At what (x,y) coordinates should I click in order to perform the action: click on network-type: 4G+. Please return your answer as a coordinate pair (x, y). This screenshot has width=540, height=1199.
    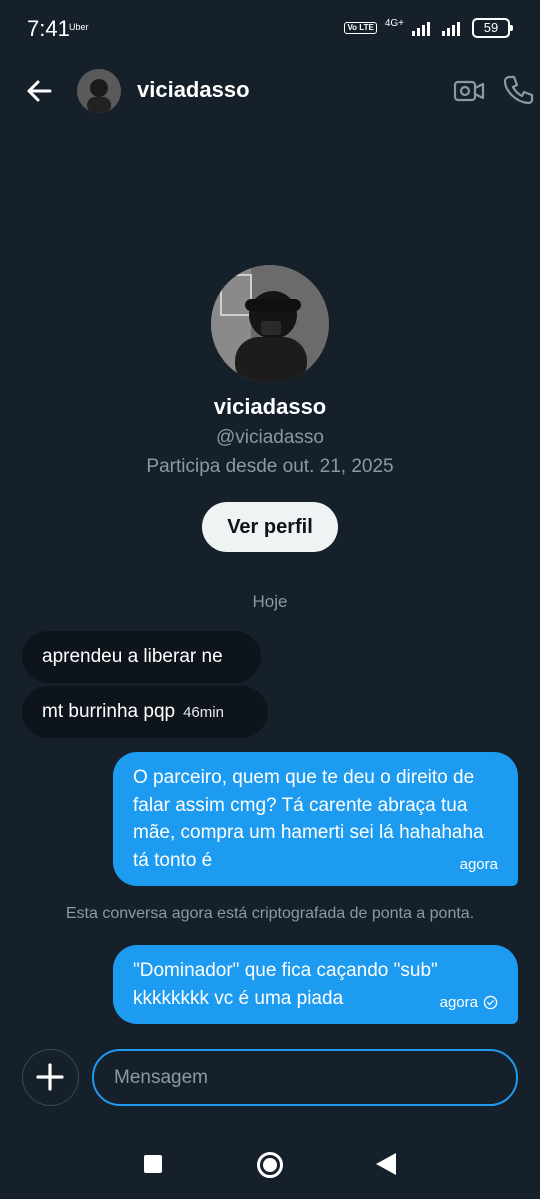
    Looking at the image, I should click on (394, 23).